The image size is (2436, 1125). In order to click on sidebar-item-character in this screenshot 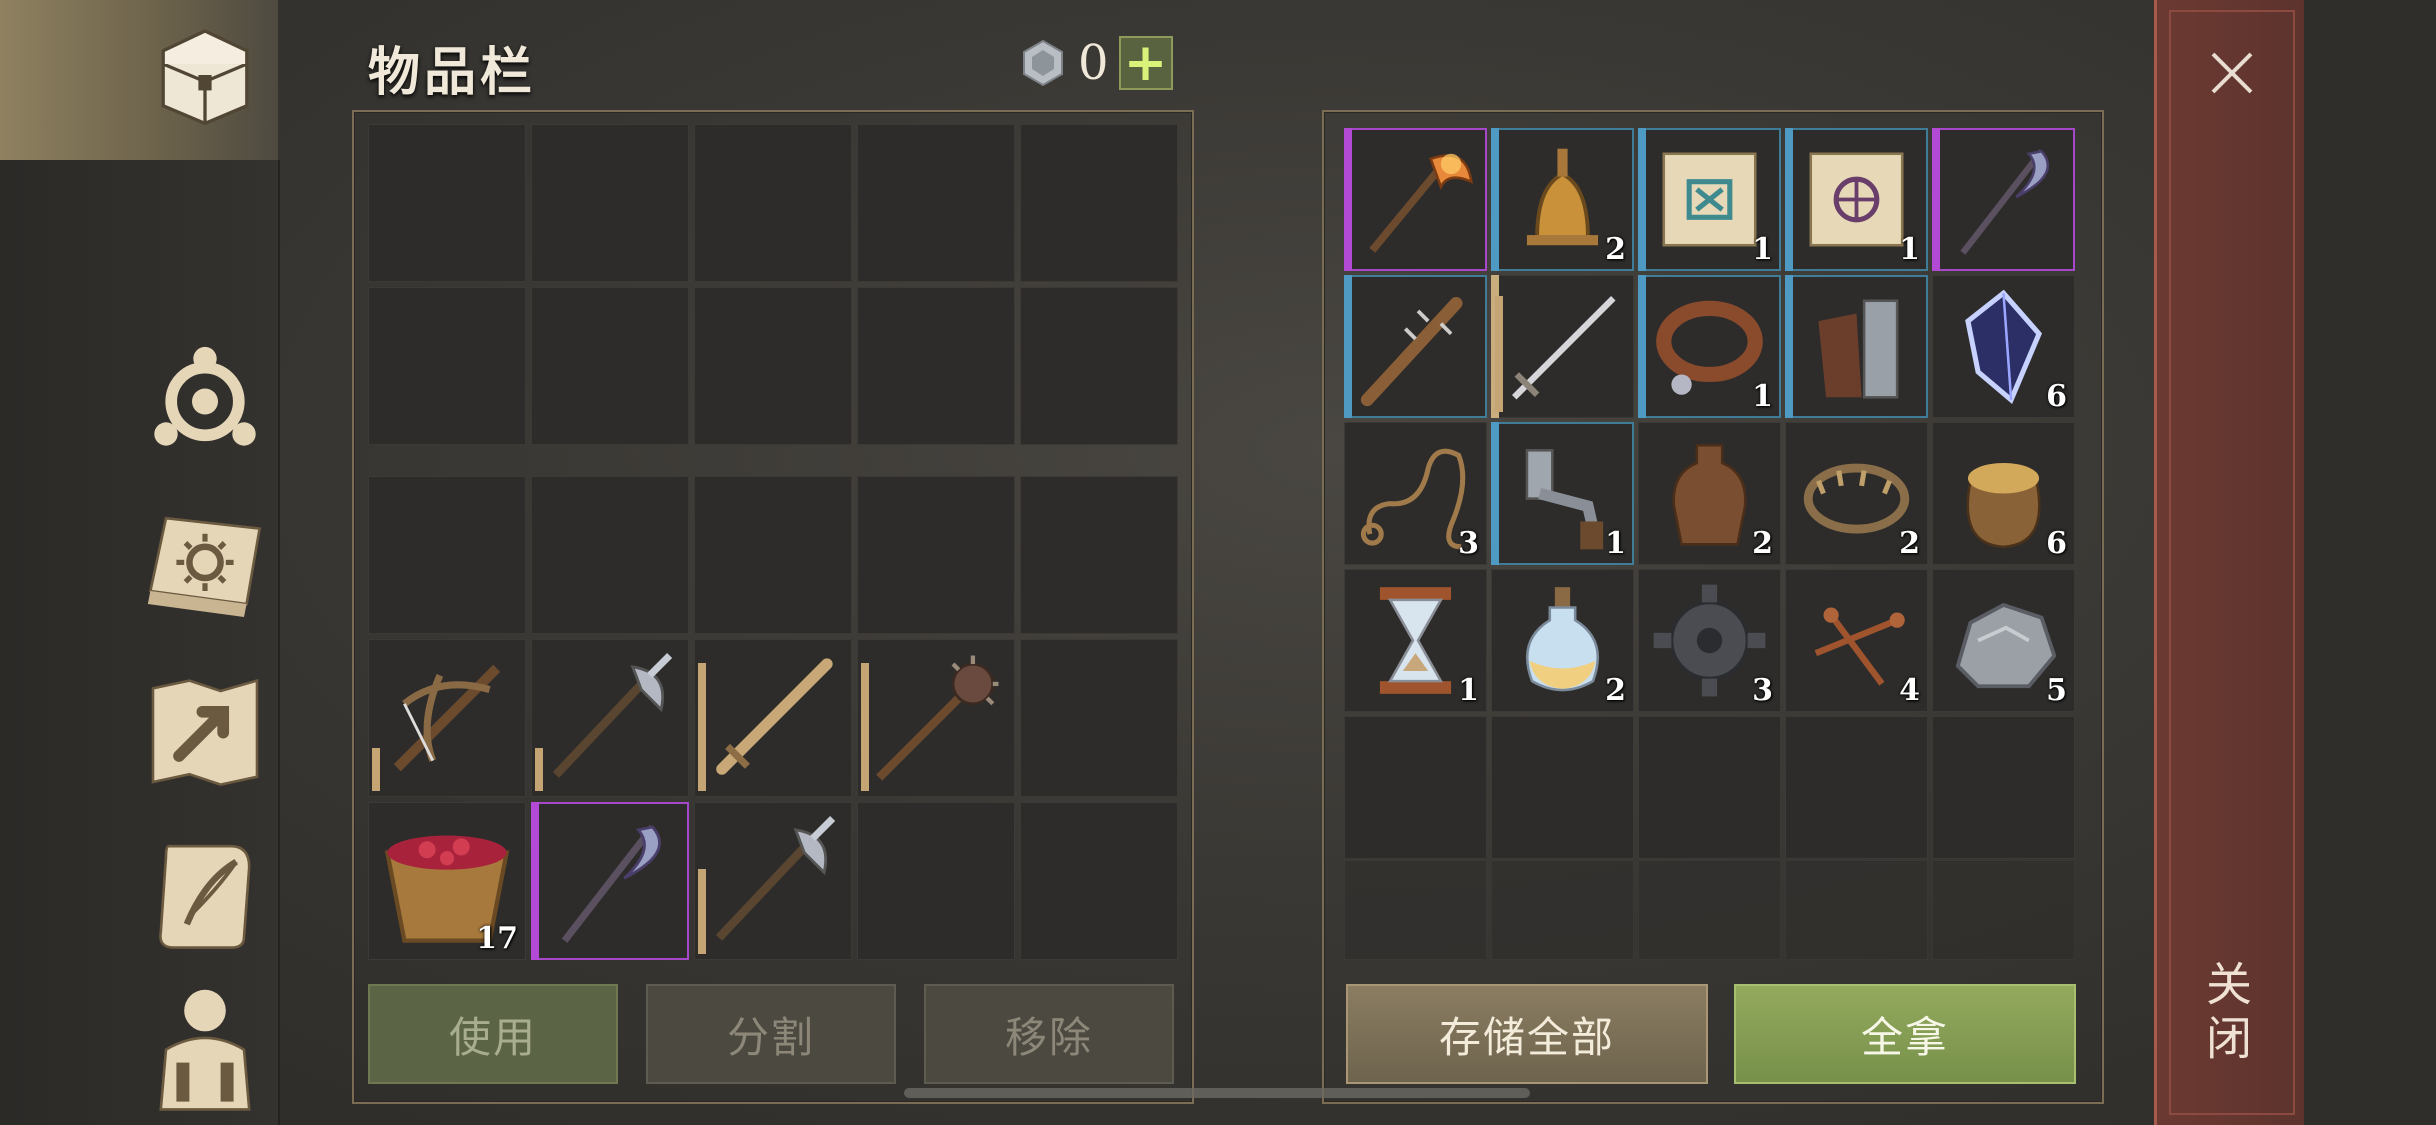, I will do `click(205, 1047)`.